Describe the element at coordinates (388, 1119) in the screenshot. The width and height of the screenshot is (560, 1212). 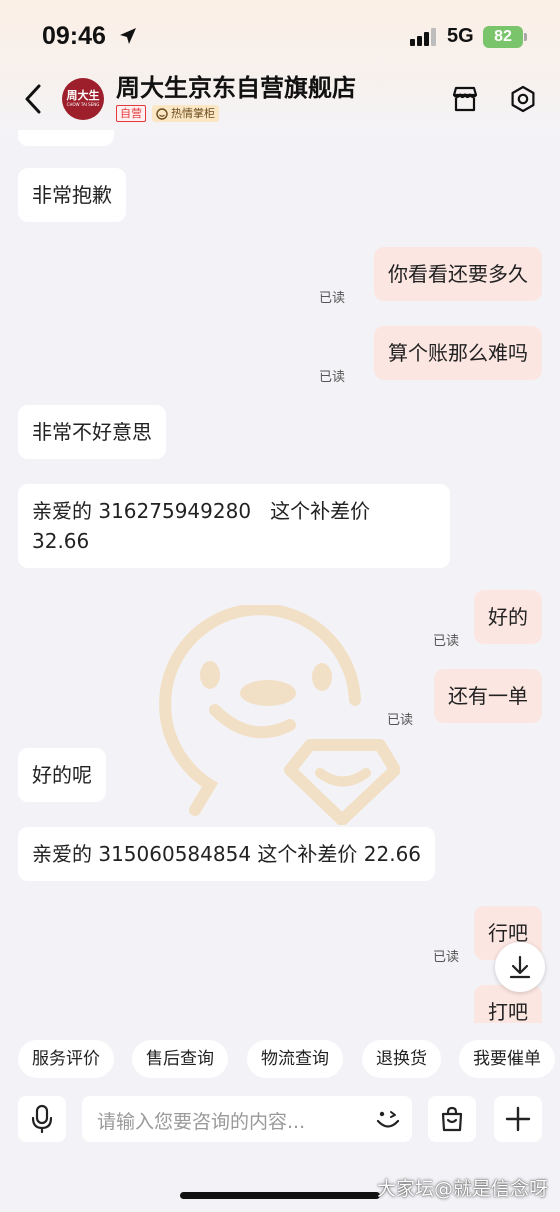
I see `emoji-icon` at that location.